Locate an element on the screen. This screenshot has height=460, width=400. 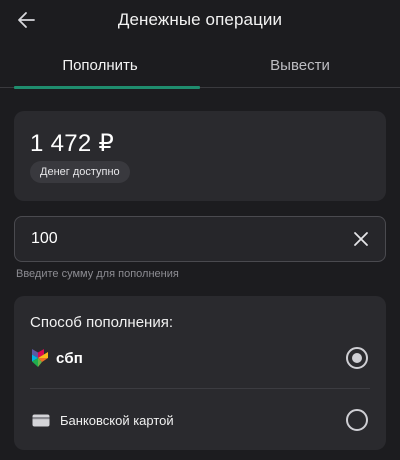
page-title: Денежные операции is located at coordinates (200, 19).